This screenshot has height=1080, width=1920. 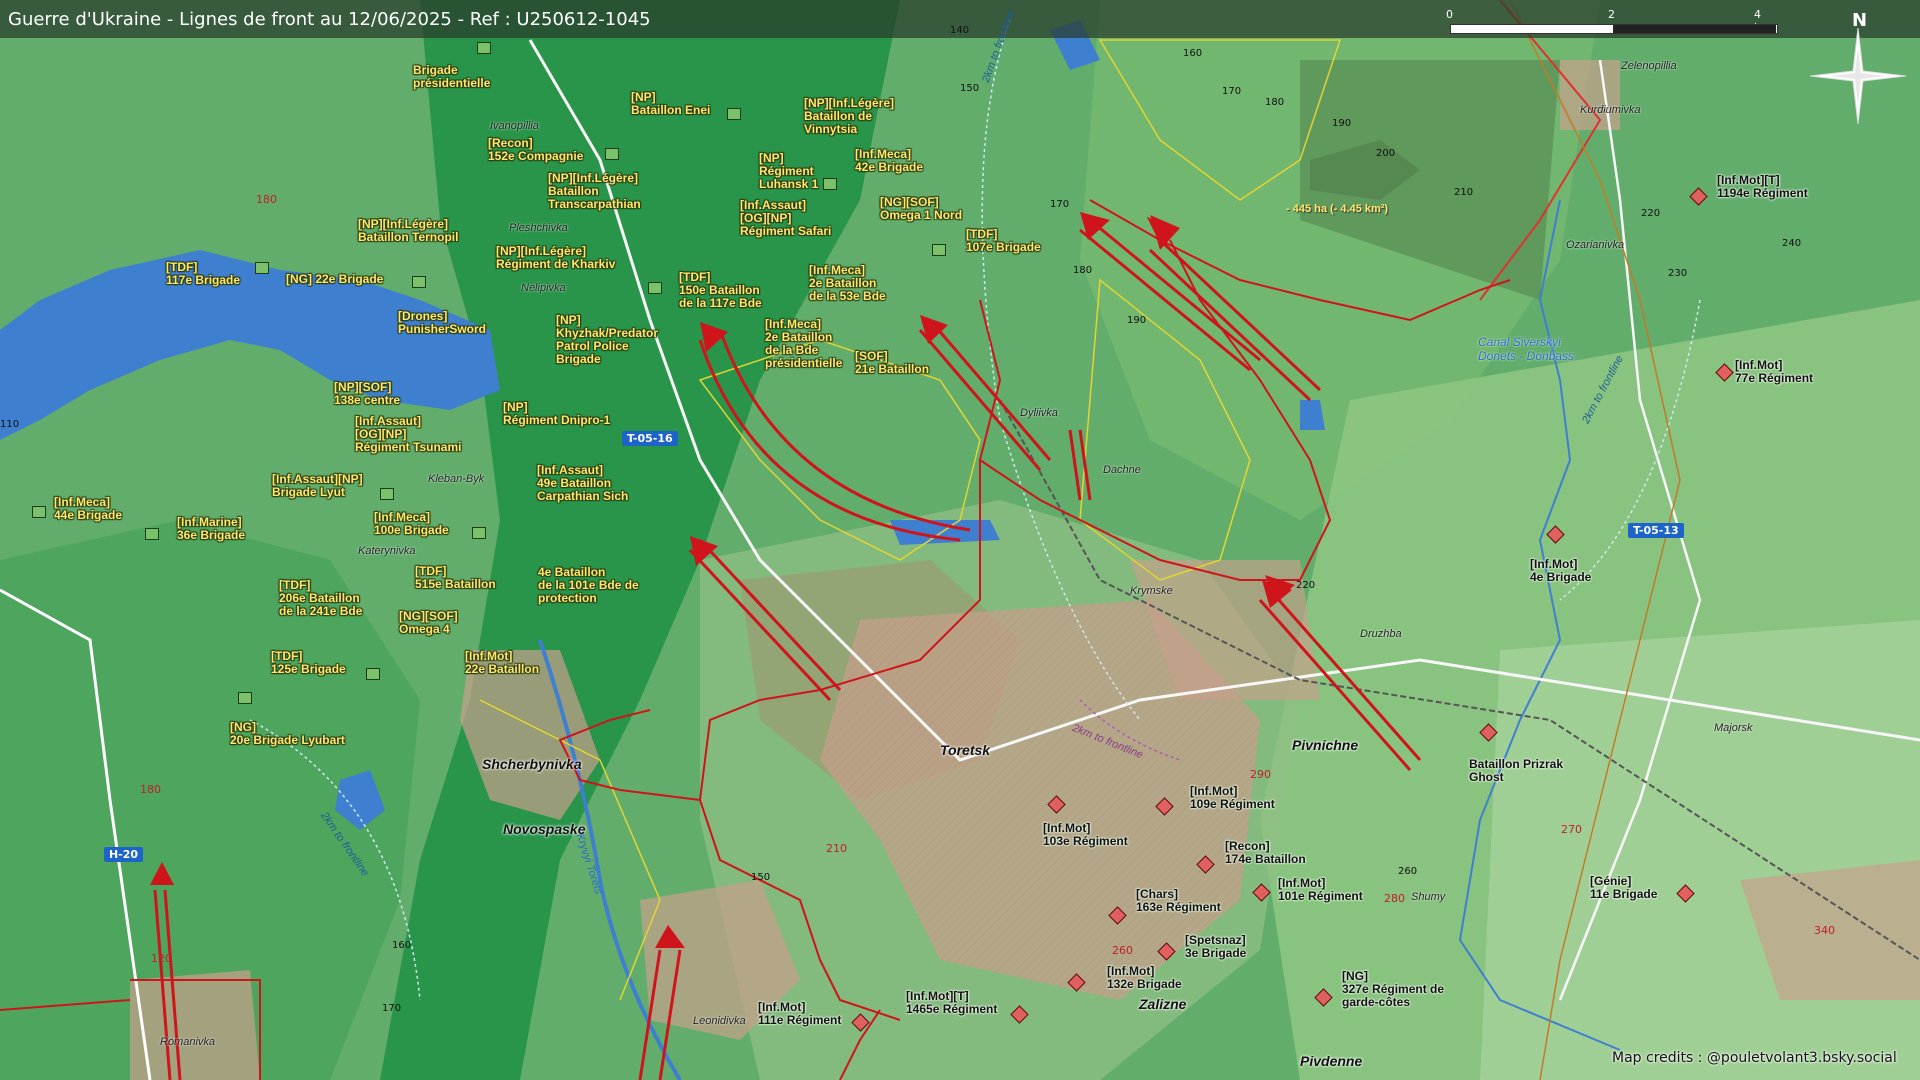 What do you see at coordinates (1265, 853) in the screenshot?
I see `ru-unit-label: [Recon] 174e Bataillon` at bounding box center [1265, 853].